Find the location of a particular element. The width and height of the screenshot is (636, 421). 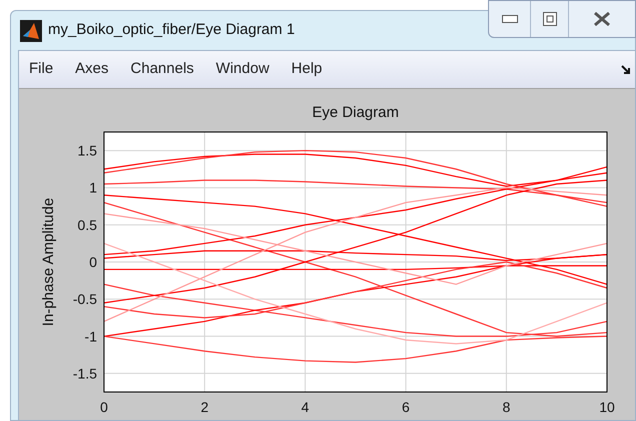

x-tick-label: 2 is located at coordinates (204, 407).